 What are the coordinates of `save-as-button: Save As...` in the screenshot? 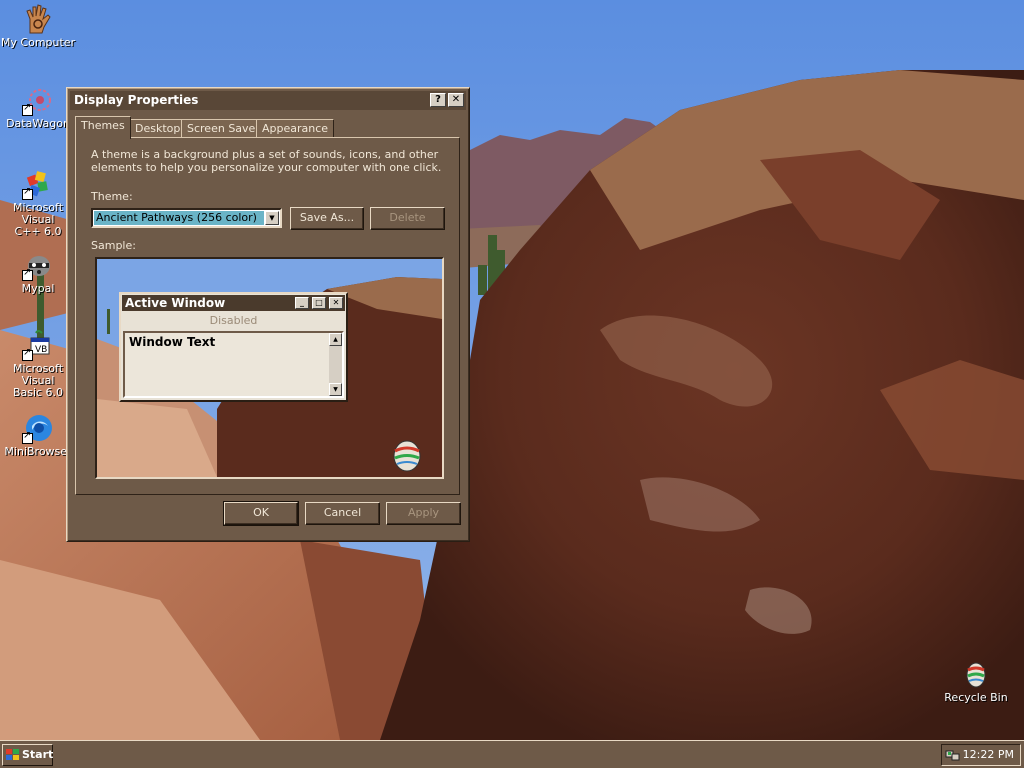 It's located at (327, 218).